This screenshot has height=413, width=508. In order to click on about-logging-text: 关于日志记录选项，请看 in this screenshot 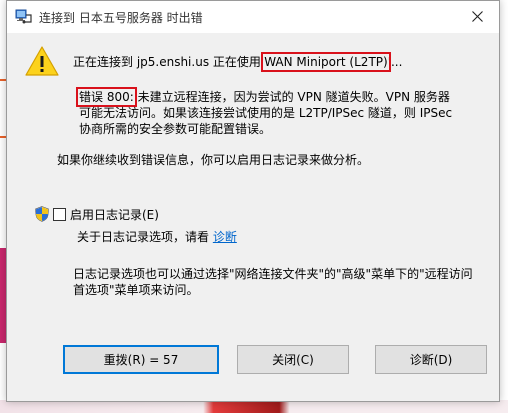, I will do `click(145, 237)`.